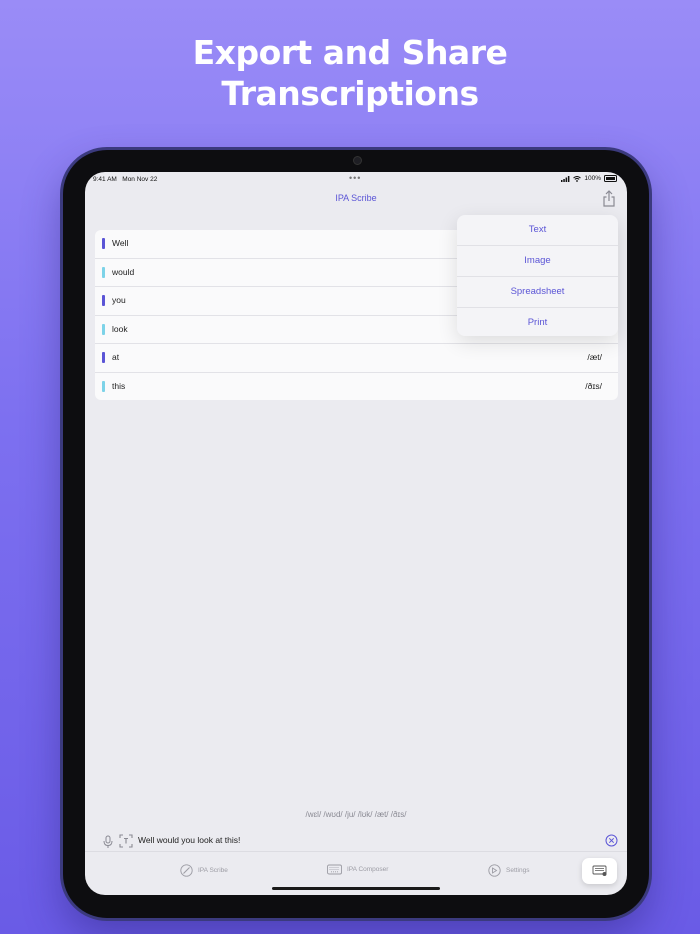  Describe the element at coordinates (537, 261) in the screenshot. I see `export-image-option: Image` at that location.